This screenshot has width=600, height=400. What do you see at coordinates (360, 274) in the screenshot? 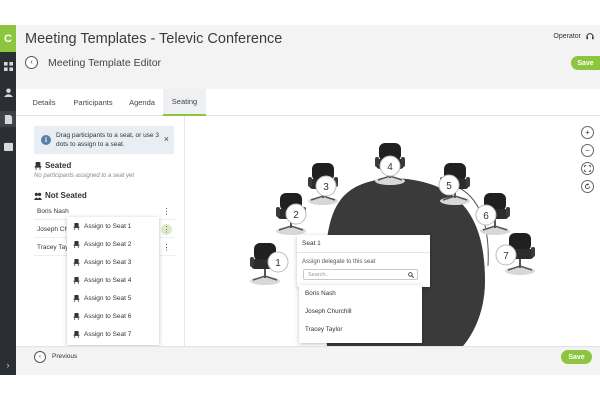
I see `delegate-search-input: Search..` at bounding box center [360, 274].